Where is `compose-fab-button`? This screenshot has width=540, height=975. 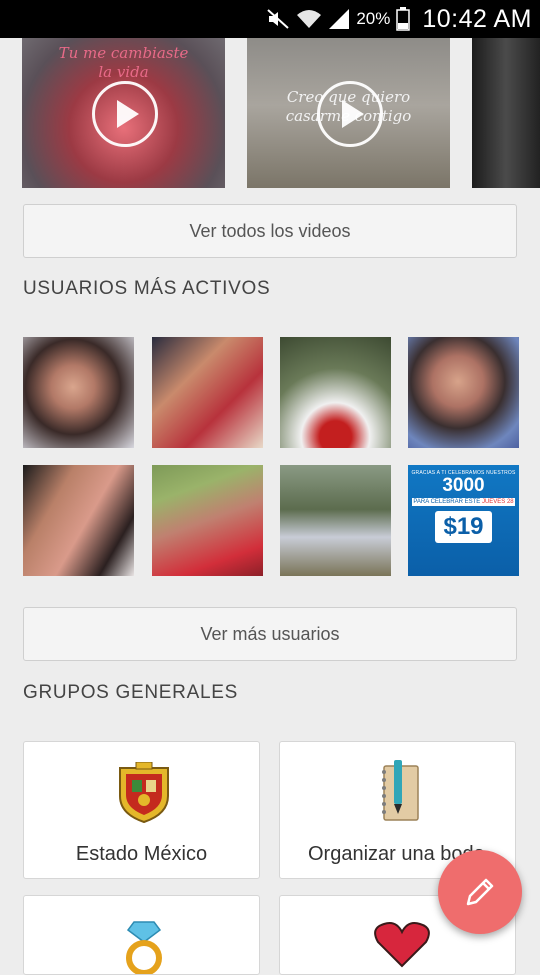
compose-fab-button is located at coordinates (480, 892).